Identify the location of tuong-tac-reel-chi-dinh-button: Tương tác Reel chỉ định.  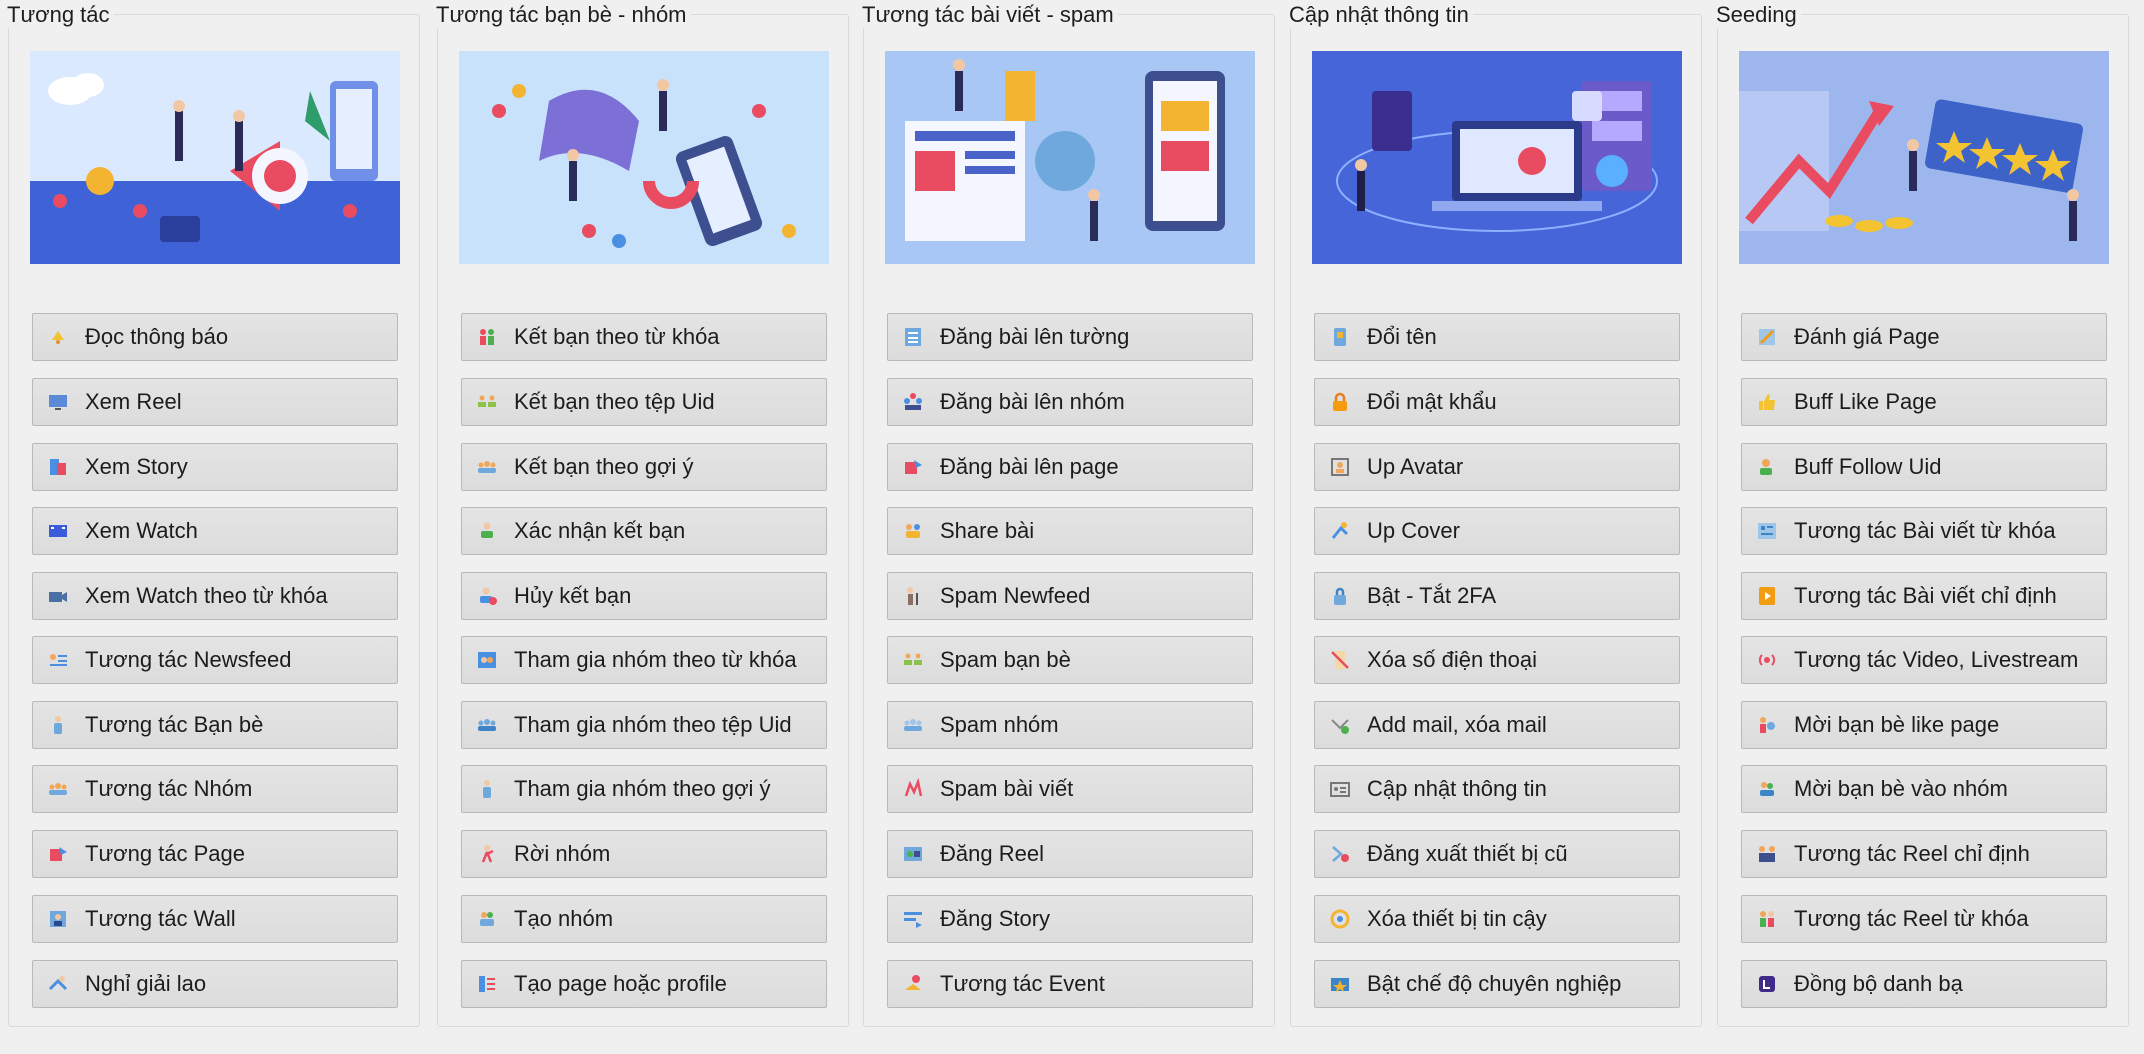
(1924, 854).